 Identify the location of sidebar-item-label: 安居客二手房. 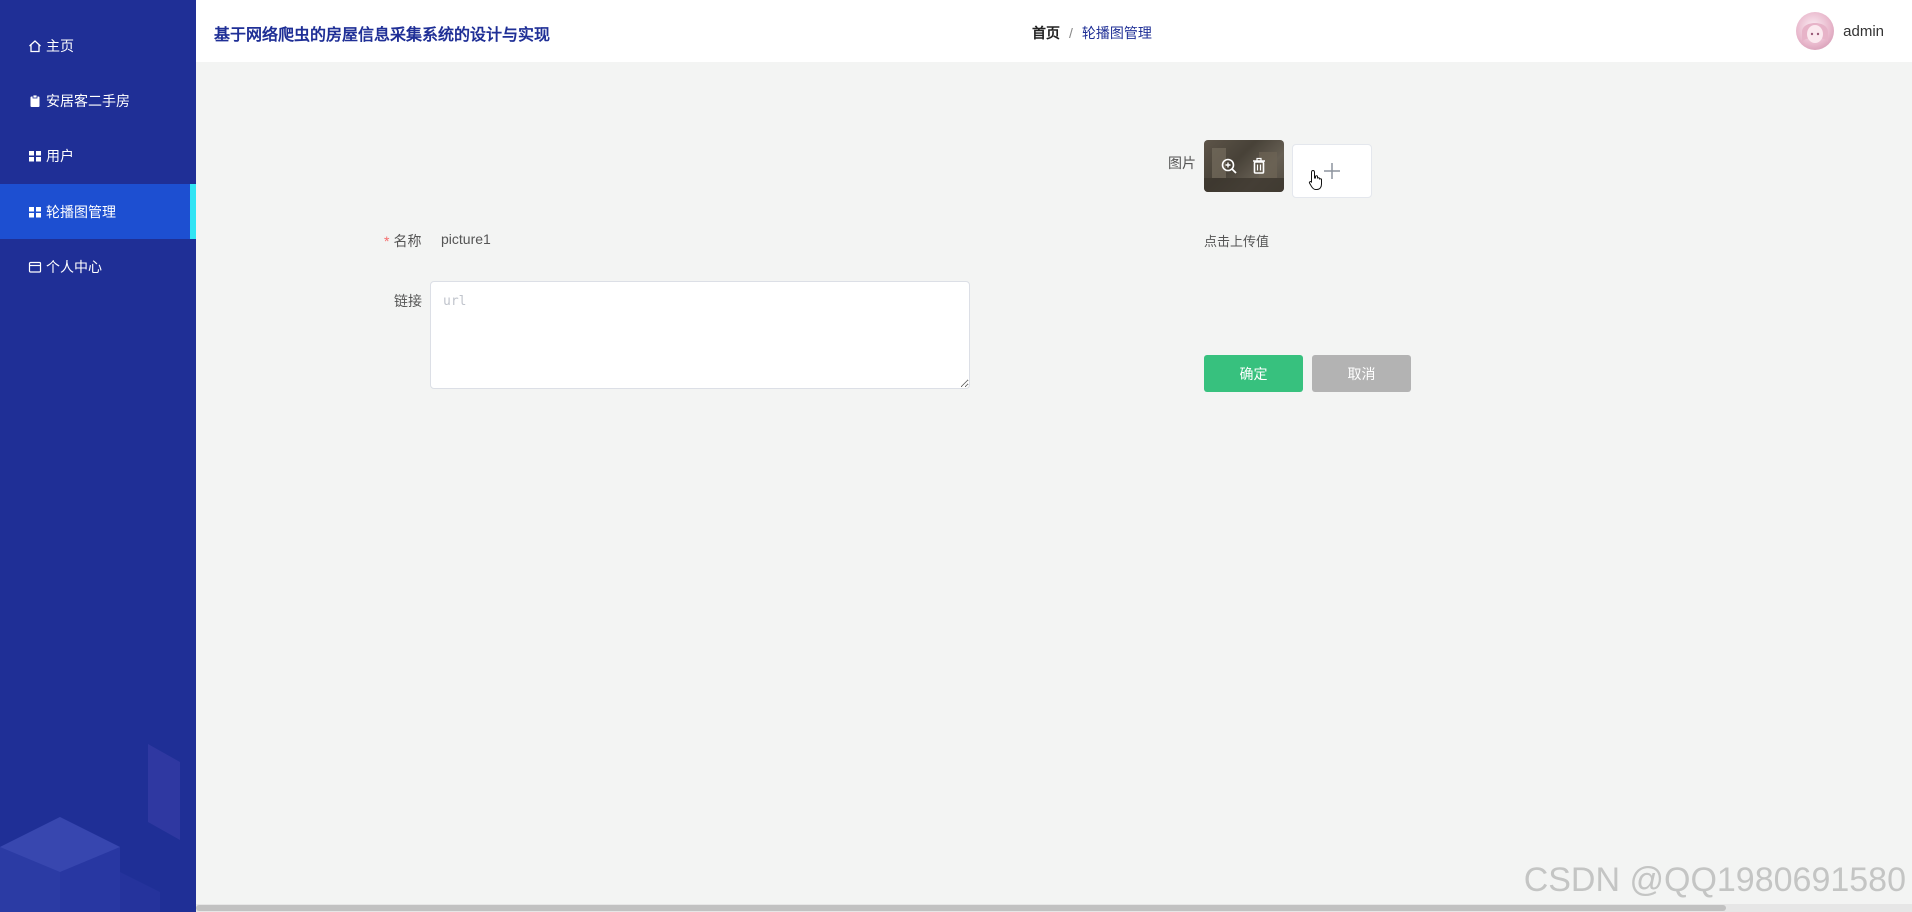
(88, 100).